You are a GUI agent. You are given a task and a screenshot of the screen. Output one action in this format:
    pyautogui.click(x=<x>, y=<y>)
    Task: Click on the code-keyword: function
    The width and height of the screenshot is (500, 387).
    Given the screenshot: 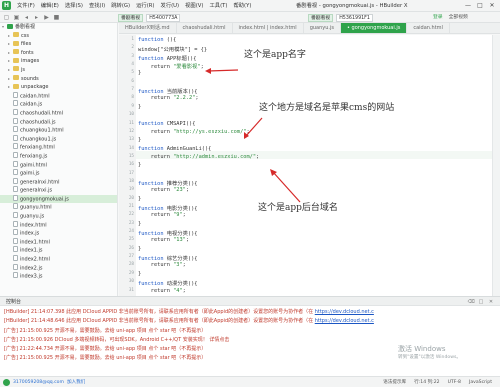 What is the action you would take?
    pyautogui.click(x=151, y=92)
    